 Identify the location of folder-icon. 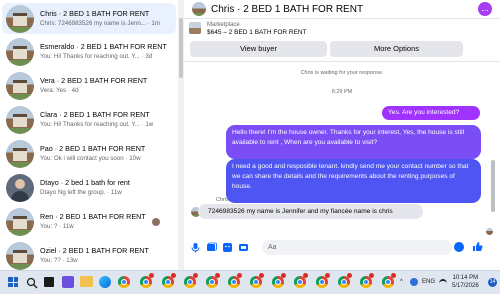
(86, 281).